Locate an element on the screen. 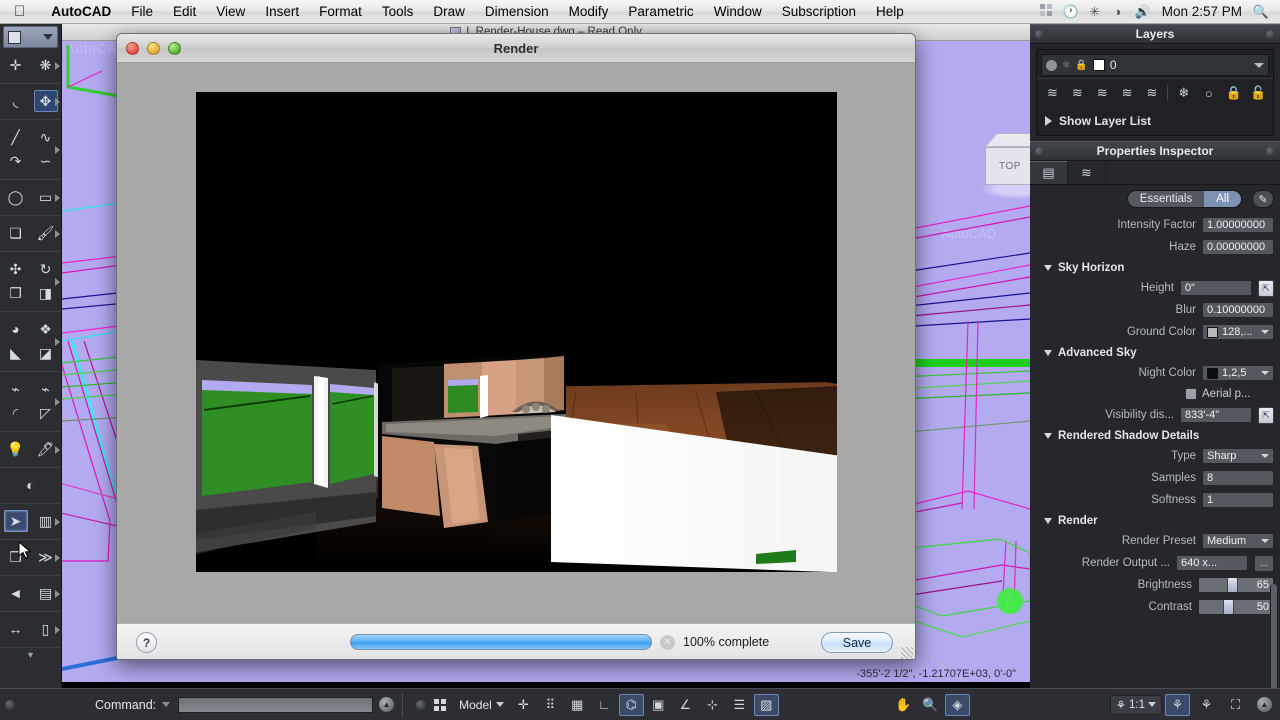 The height and width of the screenshot is (720, 1280). menubar-status-area: 🕐 ✳ ◗ 🔊 Mon 2:57 PM 🔍 is located at coordinates (1158, 11).